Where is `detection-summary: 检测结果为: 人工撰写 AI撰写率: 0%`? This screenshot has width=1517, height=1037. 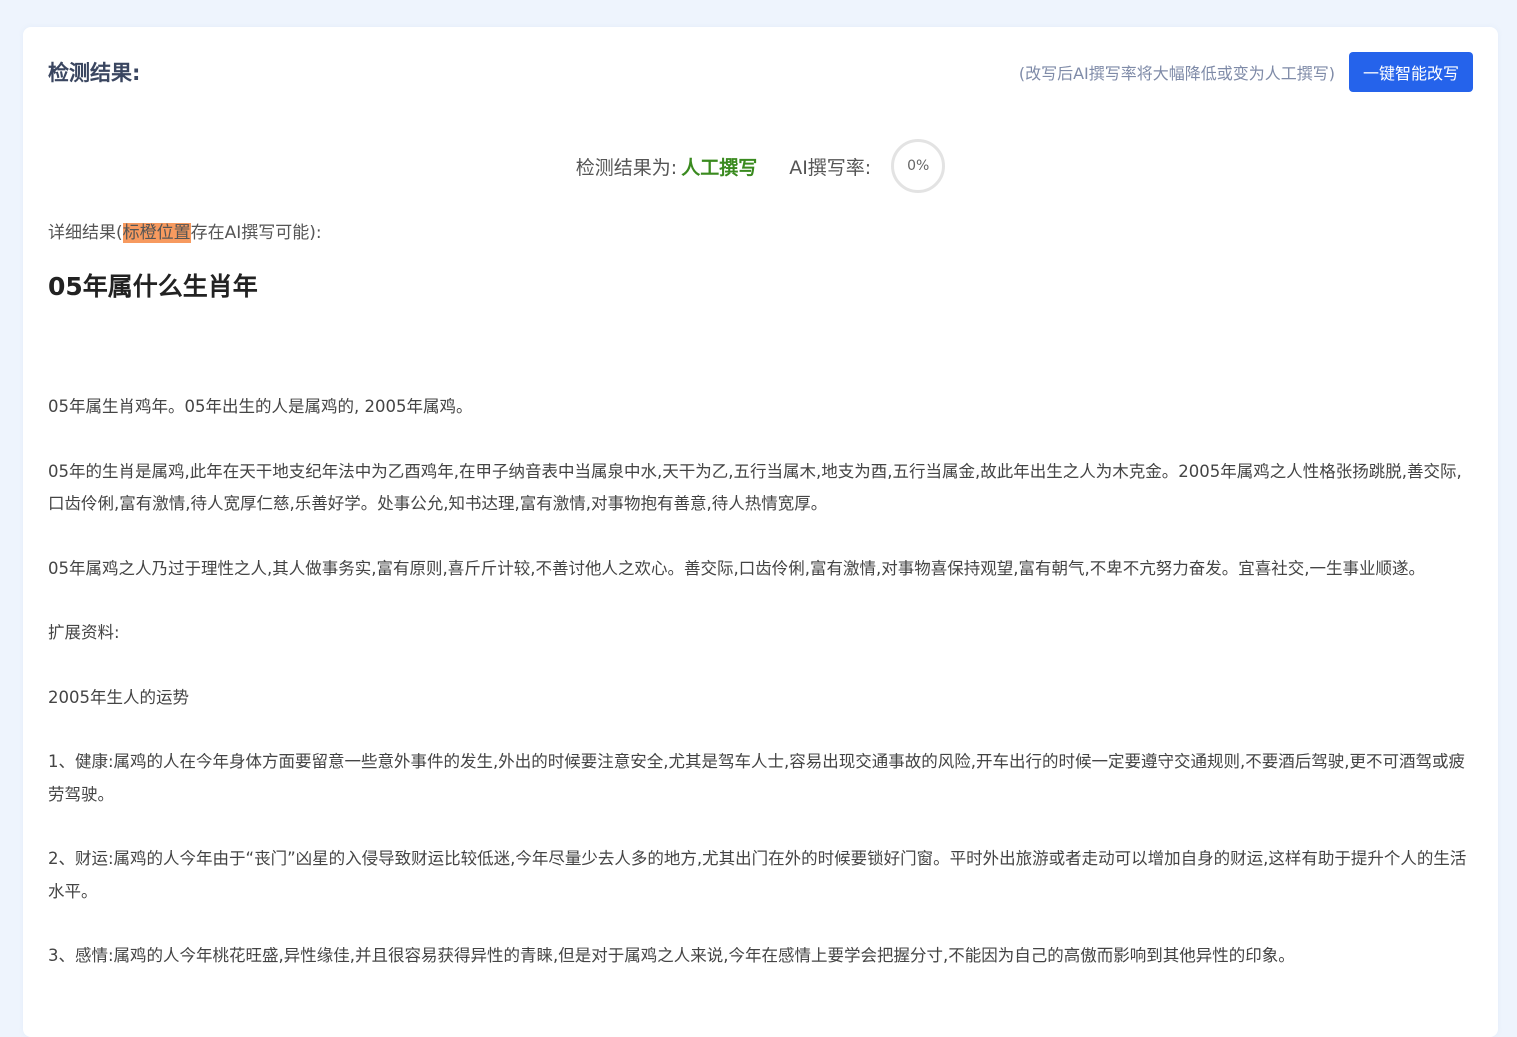
detection-summary: 检测结果为: 人工撰写 AI撰写率: 0% is located at coordinates (760, 166).